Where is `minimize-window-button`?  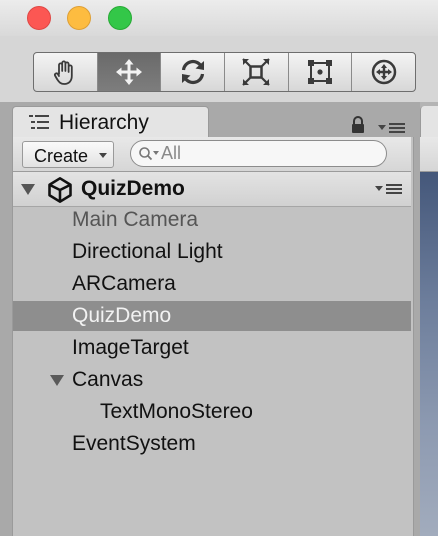 minimize-window-button is located at coordinates (79, 18).